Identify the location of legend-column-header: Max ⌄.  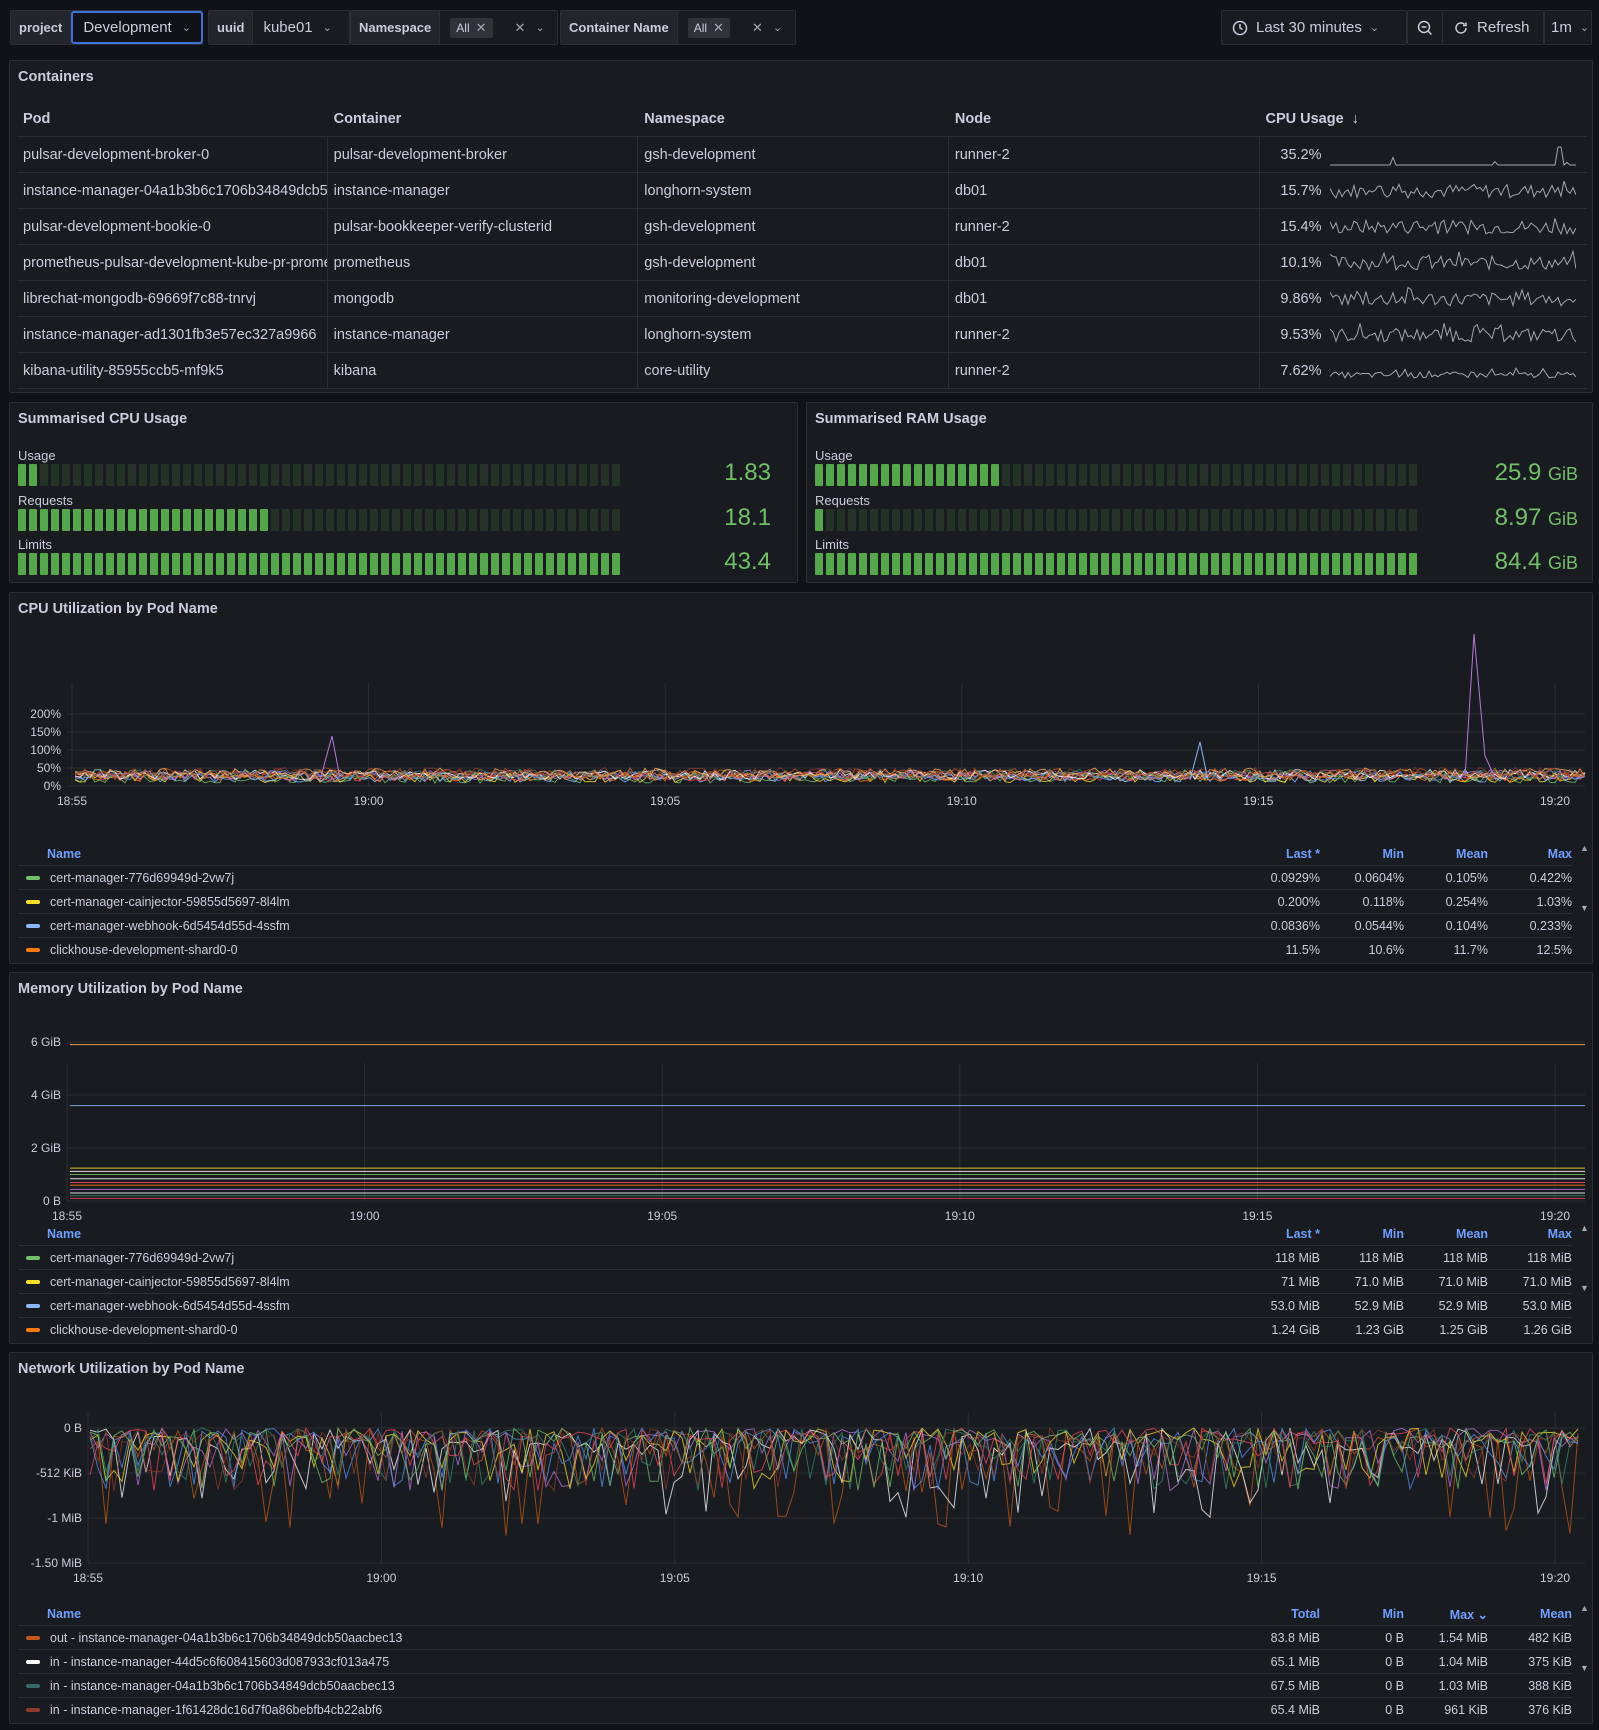
(1446, 1614).